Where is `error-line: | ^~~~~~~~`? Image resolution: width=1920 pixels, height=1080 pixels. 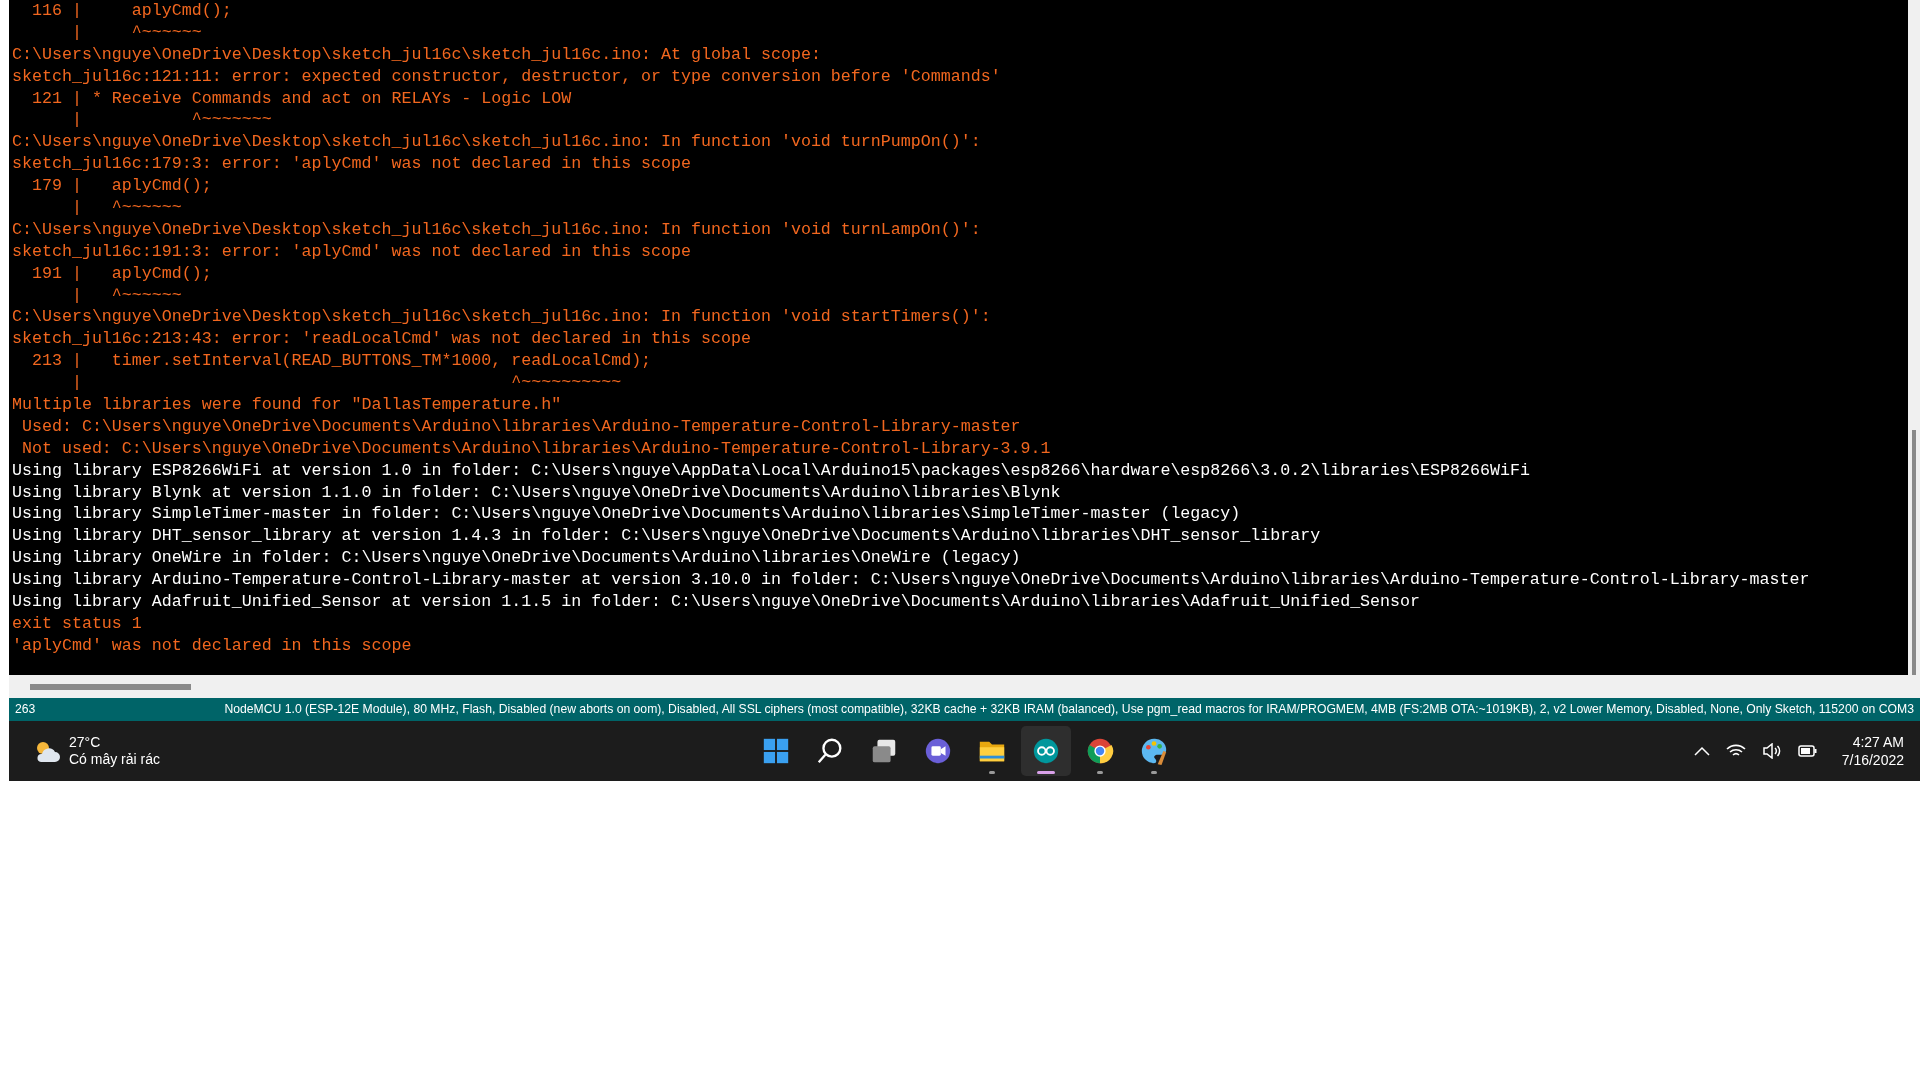
error-line: | ^~~~~~~~ is located at coordinates (171, 120).